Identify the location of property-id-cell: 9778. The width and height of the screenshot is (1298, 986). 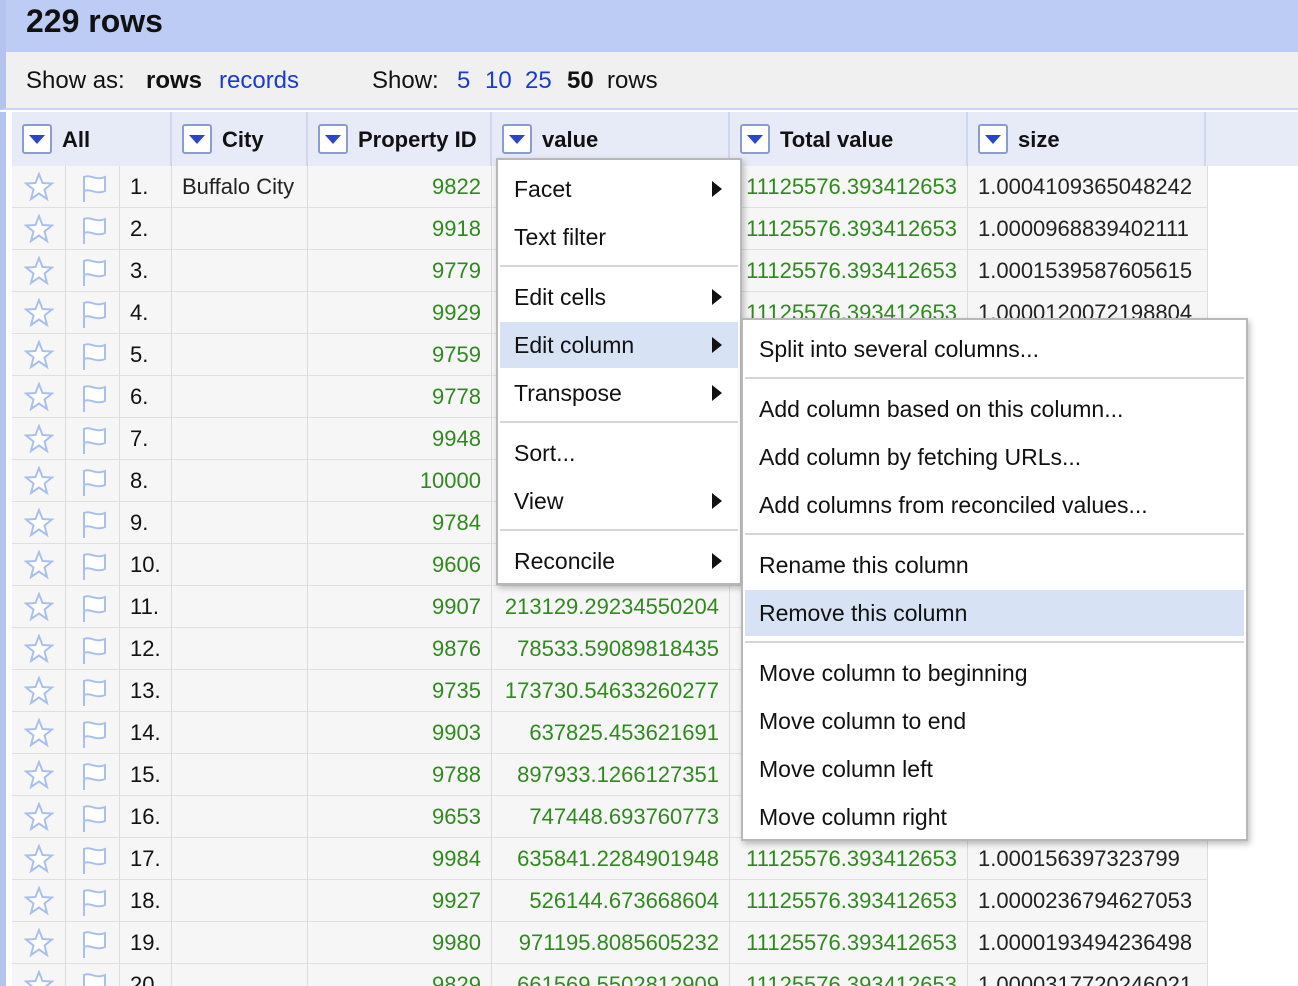
(400, 397).